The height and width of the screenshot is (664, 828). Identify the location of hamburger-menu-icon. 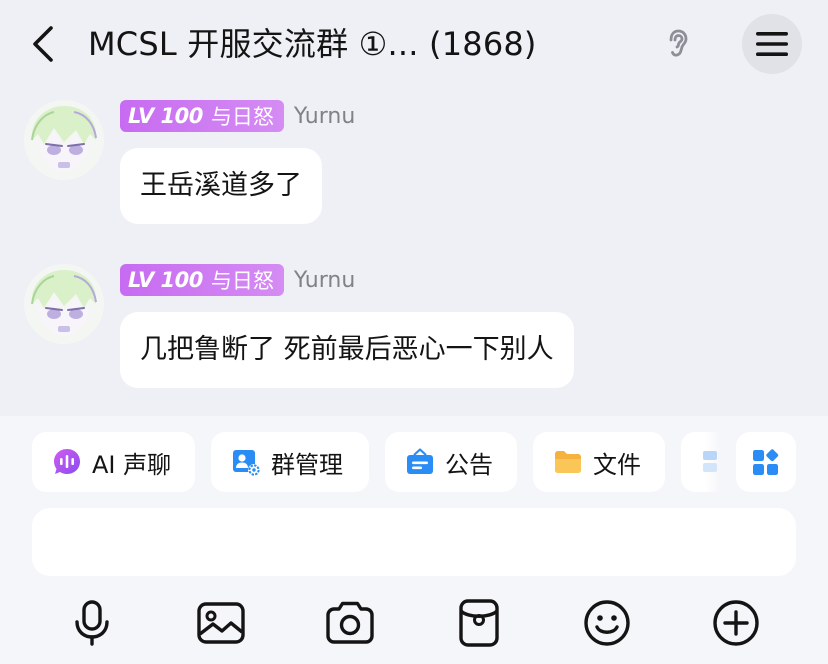
(772, 44).